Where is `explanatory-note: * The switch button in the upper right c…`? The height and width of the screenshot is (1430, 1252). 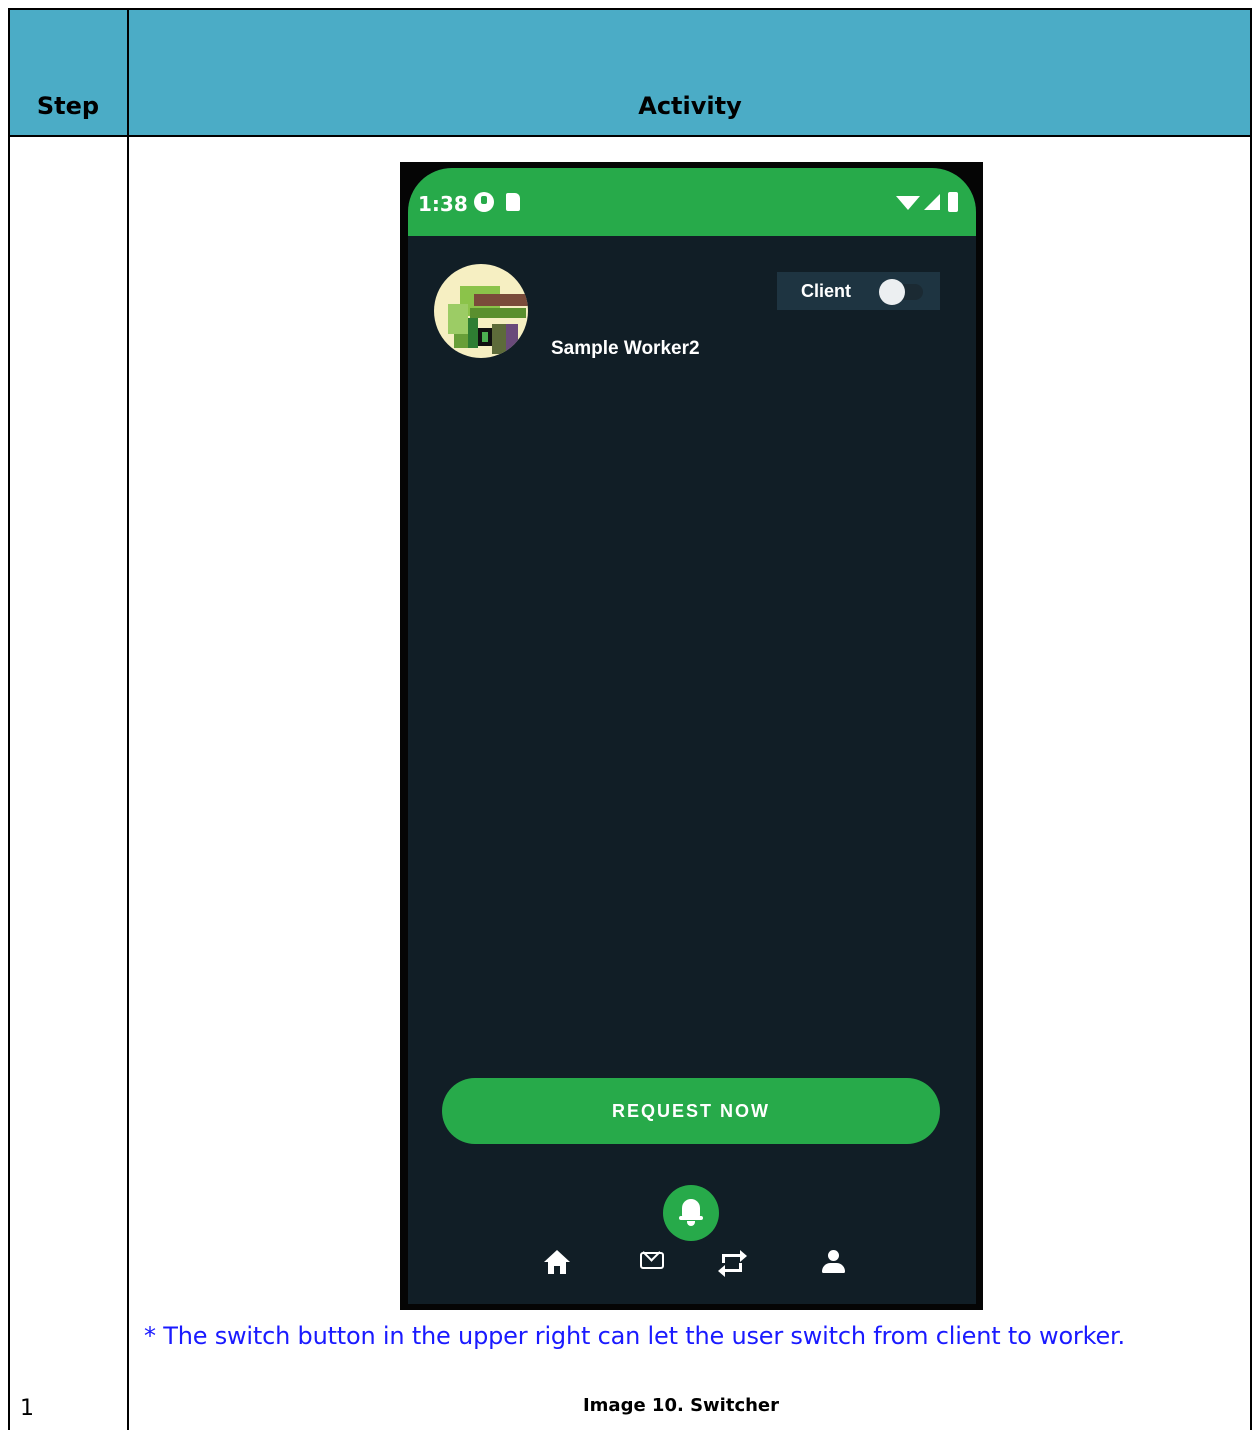 explanatory-note: * The switch button in the upper right c… is located at coordinates (634, 1336).